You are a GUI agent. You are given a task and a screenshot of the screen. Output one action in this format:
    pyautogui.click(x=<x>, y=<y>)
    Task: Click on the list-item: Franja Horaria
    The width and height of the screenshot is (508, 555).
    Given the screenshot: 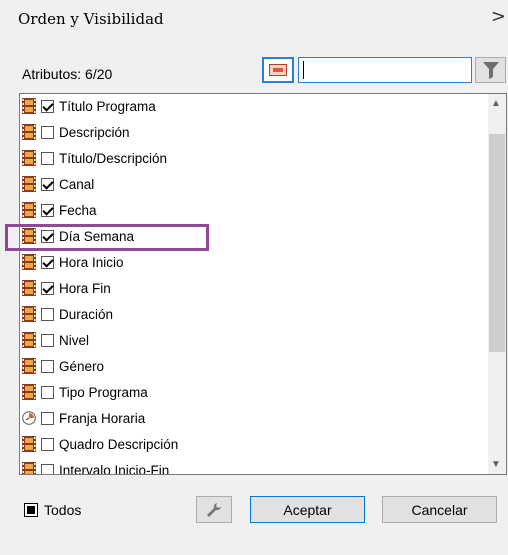 What is the action you would take?
    pyautogui.click(x=83, y=418)
    